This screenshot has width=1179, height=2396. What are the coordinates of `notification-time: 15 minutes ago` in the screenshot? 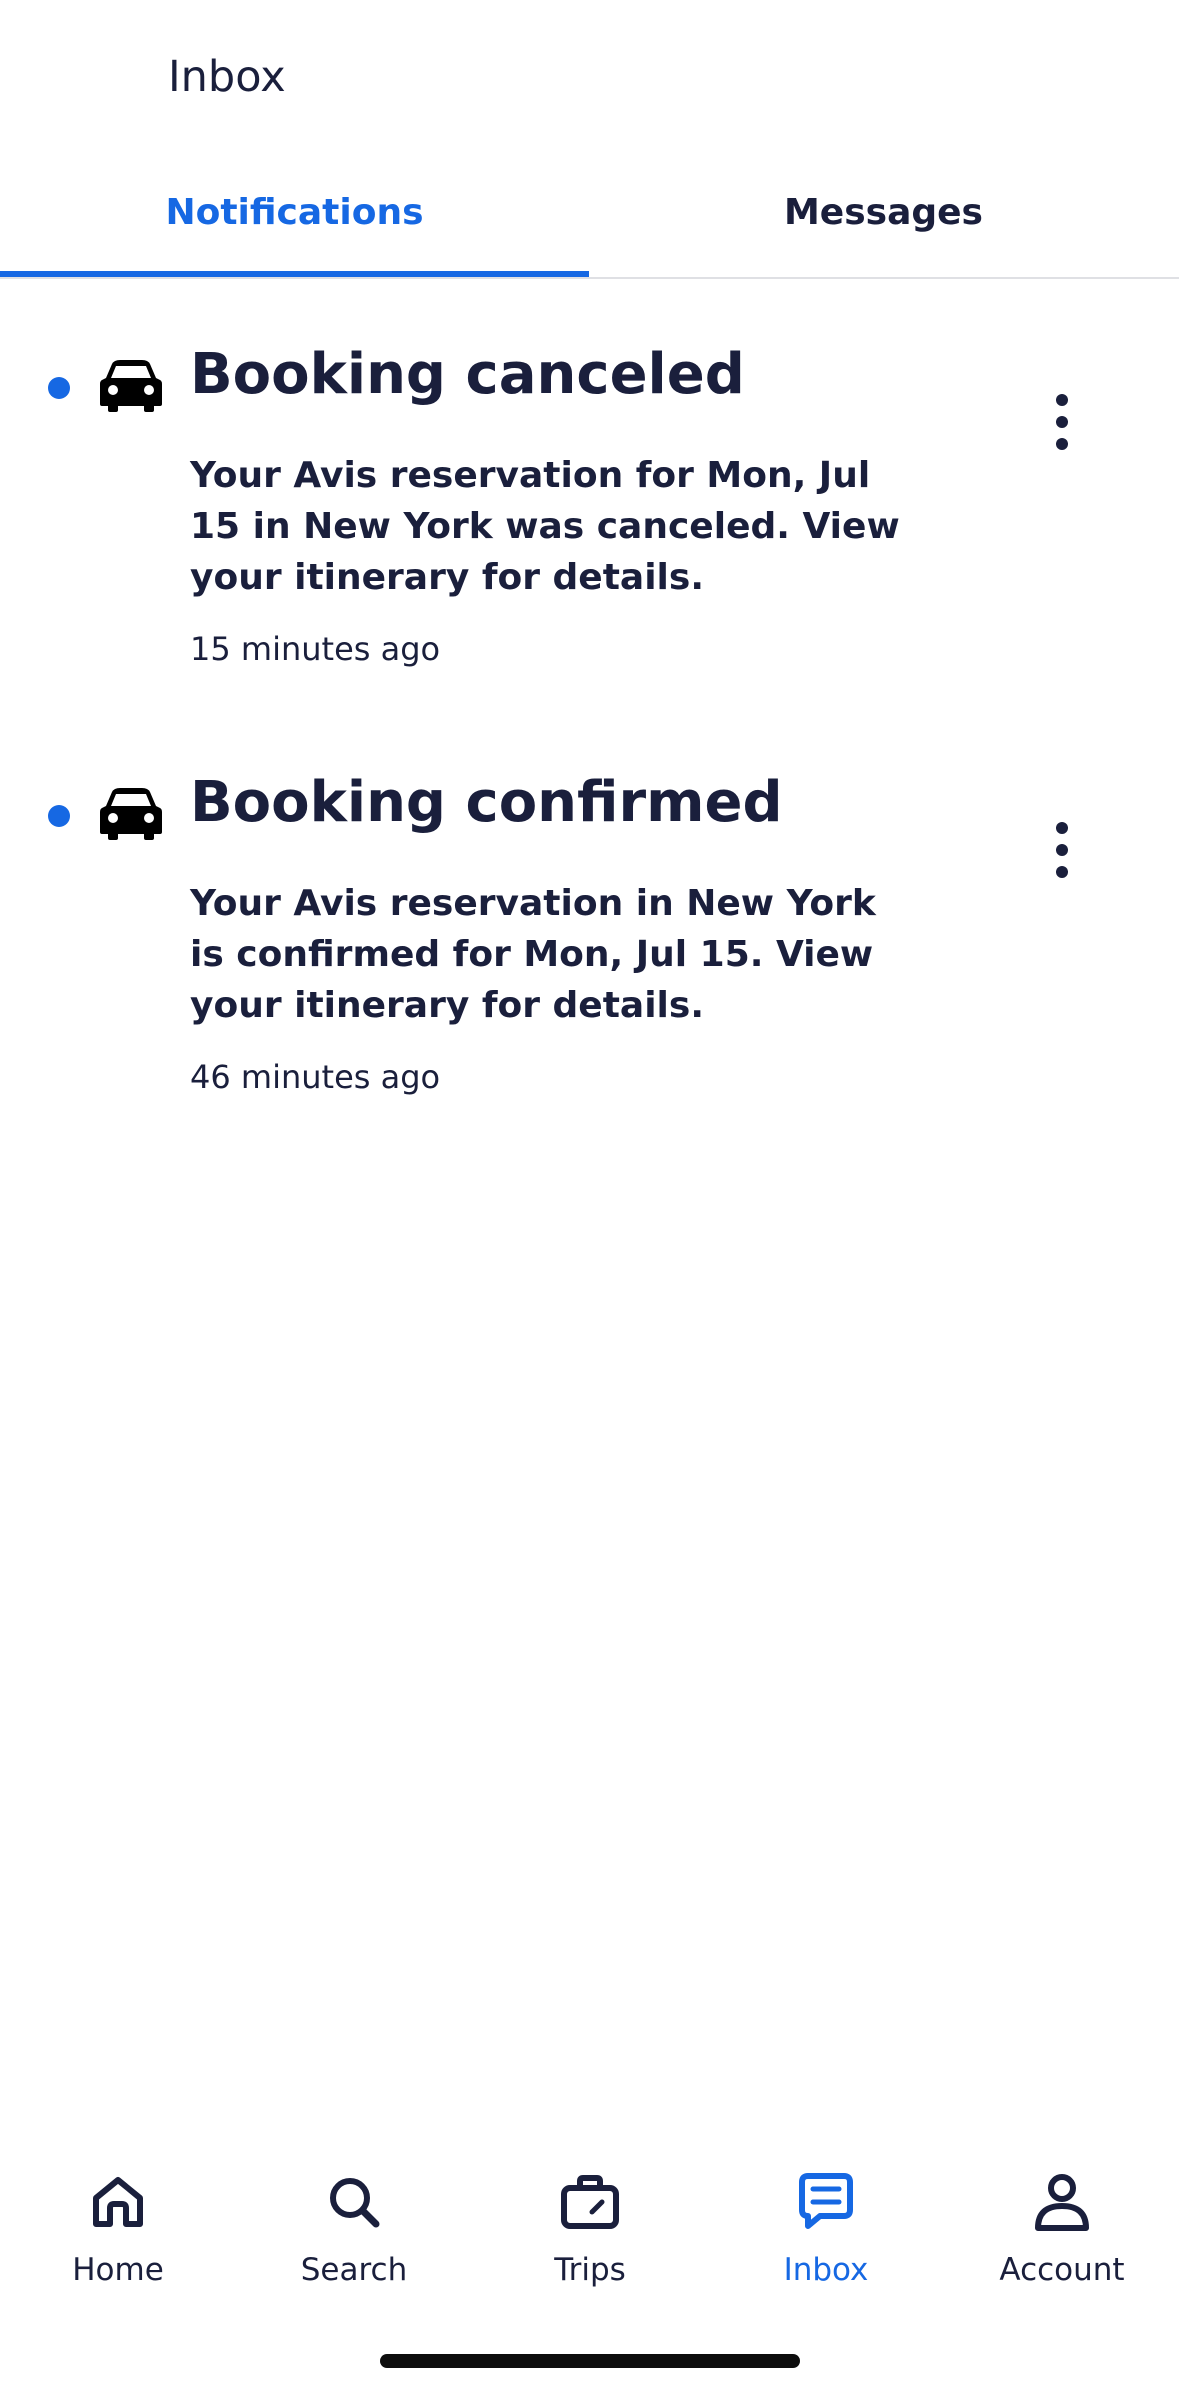 It's located at (315, 649).